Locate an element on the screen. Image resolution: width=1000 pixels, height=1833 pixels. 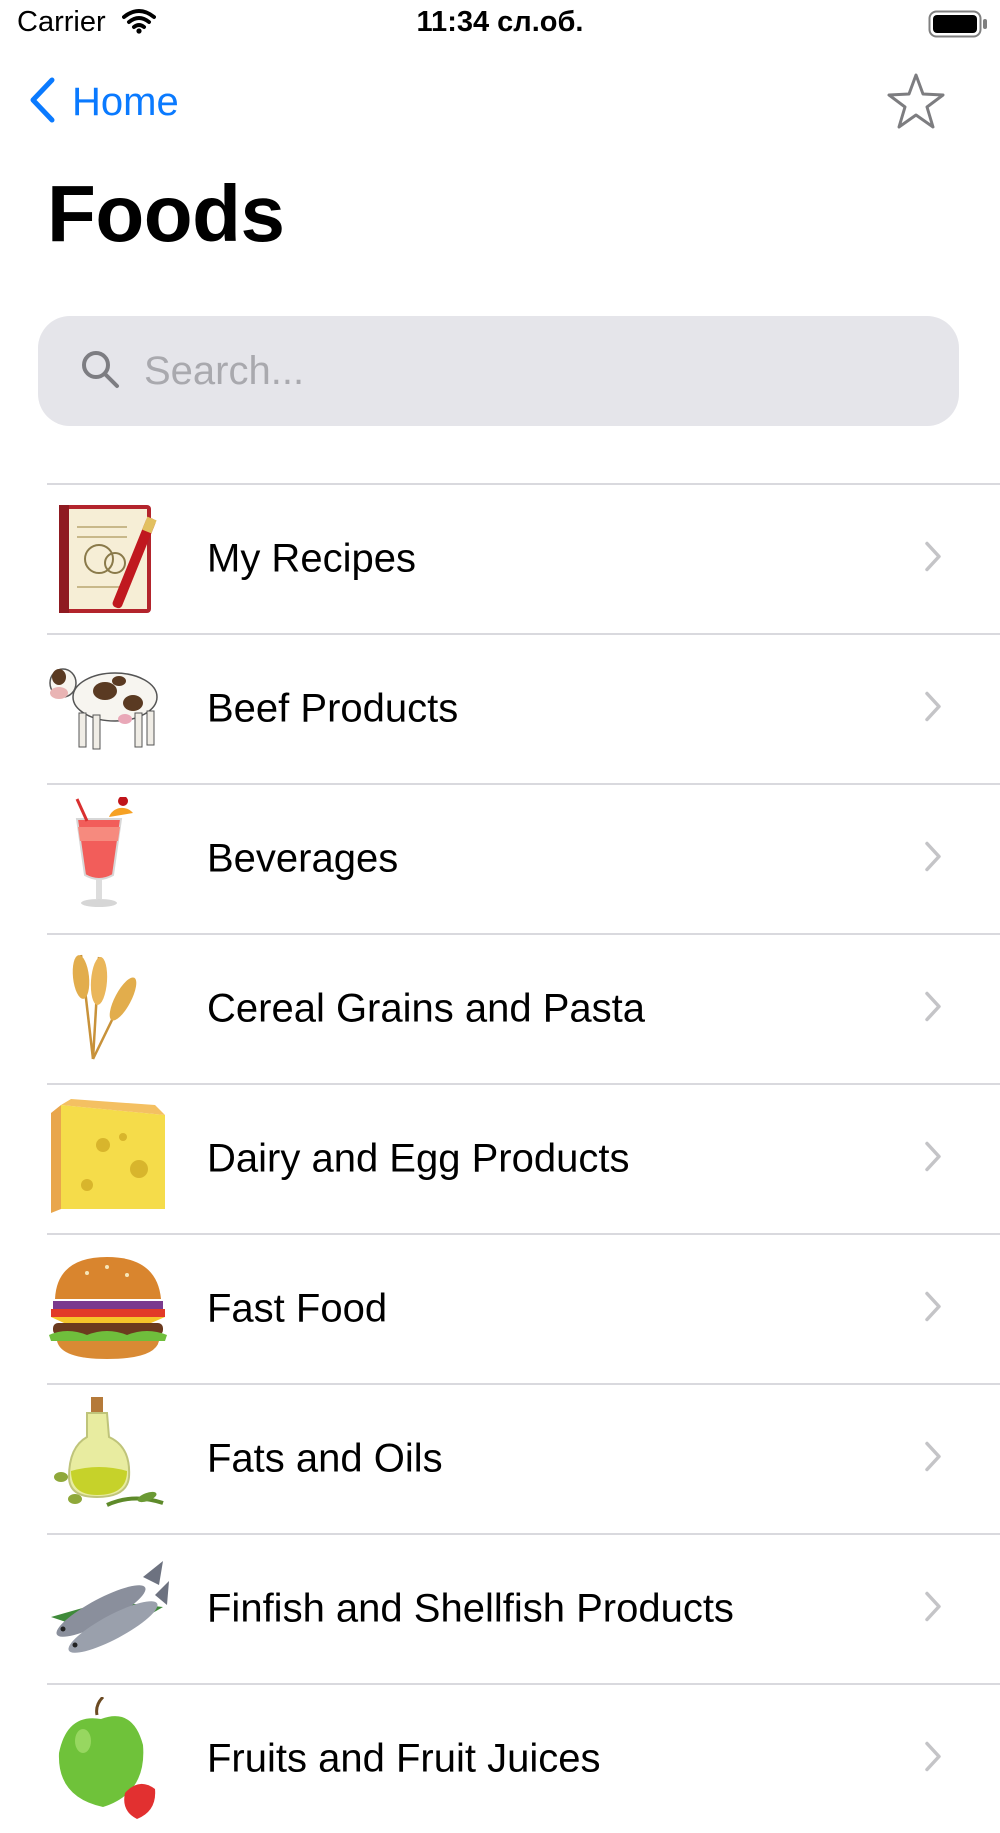
list-item-fast-food: Fast Food is located at coordinates (523, 1308).